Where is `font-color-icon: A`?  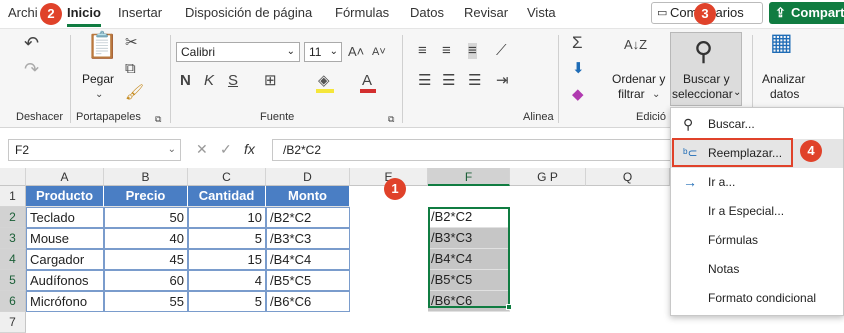 font-color-icon: A is located at coordinates (367, 81).